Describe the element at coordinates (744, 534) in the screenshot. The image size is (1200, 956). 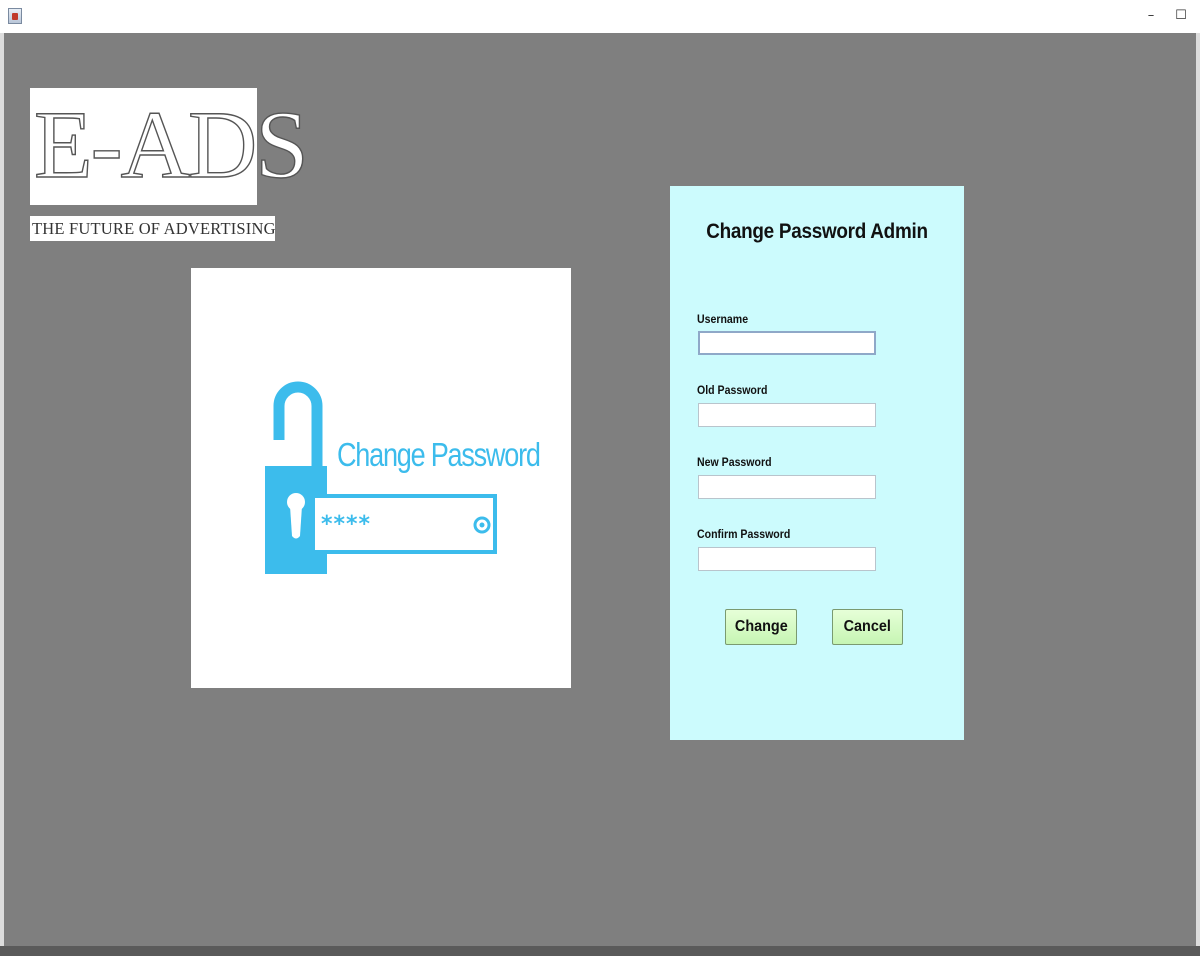
I see `confirm-password-label: Confirm Password` at that location.